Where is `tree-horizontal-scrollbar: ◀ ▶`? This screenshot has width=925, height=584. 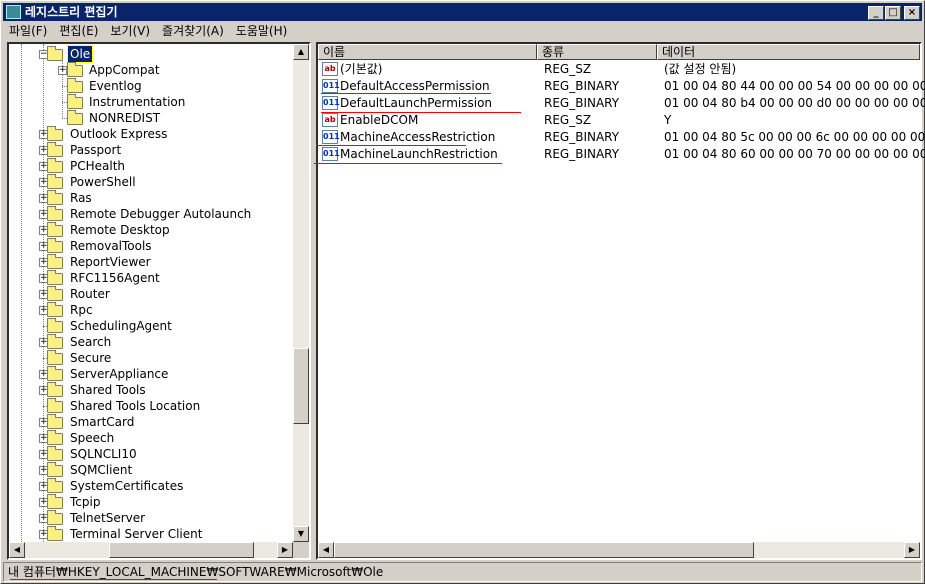 tree-horizontal-scrollbar: ◀ ▶ is located at coordinates (151, 550).